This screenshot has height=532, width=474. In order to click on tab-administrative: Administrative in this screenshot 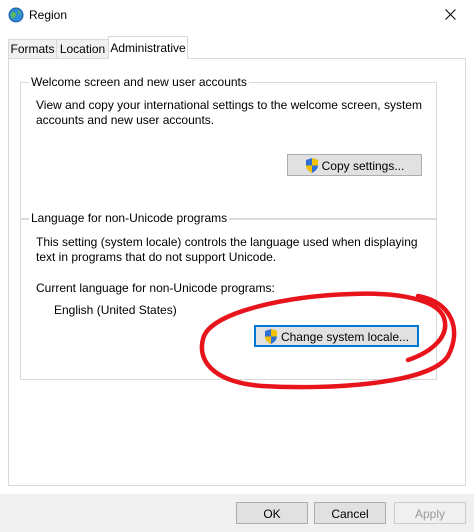, I will do `click(148, 47)`.